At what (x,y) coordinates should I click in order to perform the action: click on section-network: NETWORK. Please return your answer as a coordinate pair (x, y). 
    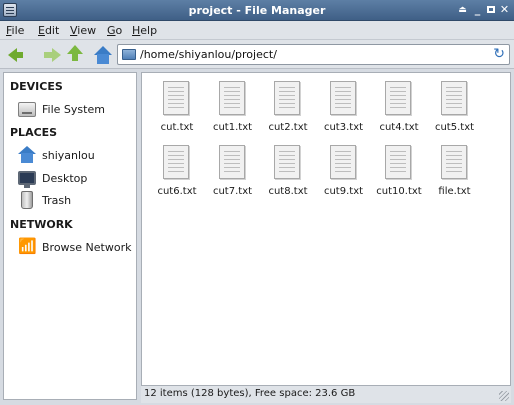
    Looking at the image, I should click on (41, 224).